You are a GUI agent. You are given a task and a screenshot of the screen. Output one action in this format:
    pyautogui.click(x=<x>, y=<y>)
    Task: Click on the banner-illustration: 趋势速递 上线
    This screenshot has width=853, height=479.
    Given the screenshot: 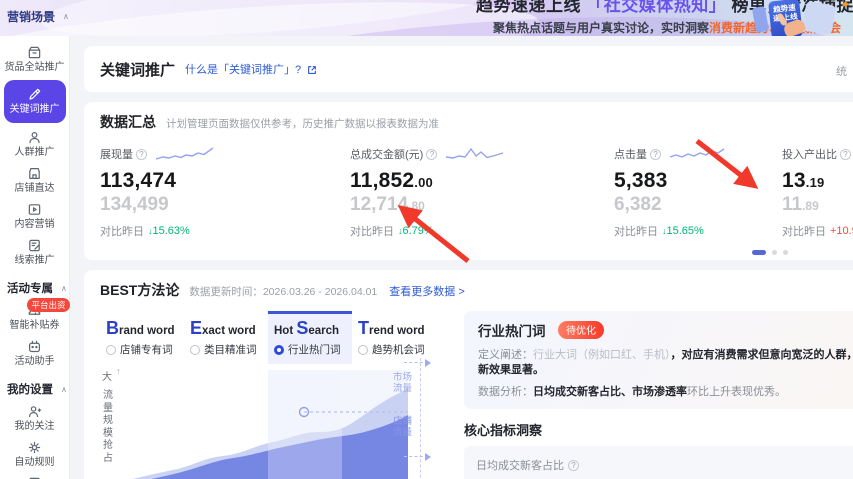 What is the action you would take?
    pyautogui.click(x=800, y=18)
    